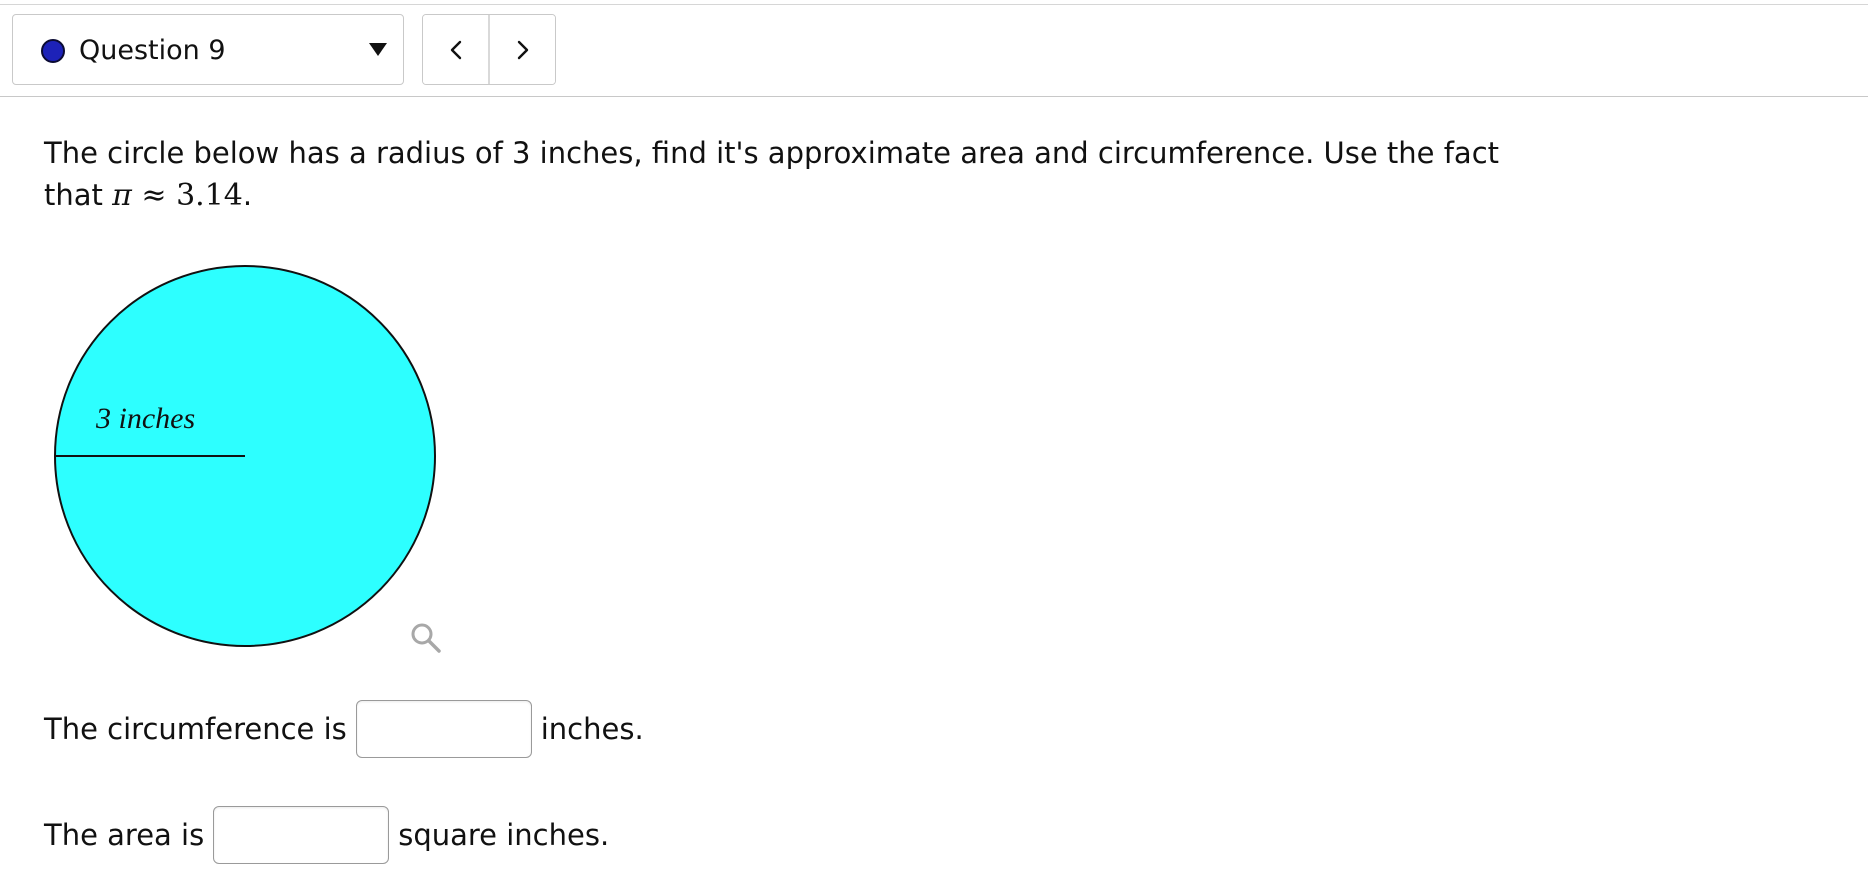  Describe the element at coordinates (301, 835) in the screenshot. I see `area-input` at that location.